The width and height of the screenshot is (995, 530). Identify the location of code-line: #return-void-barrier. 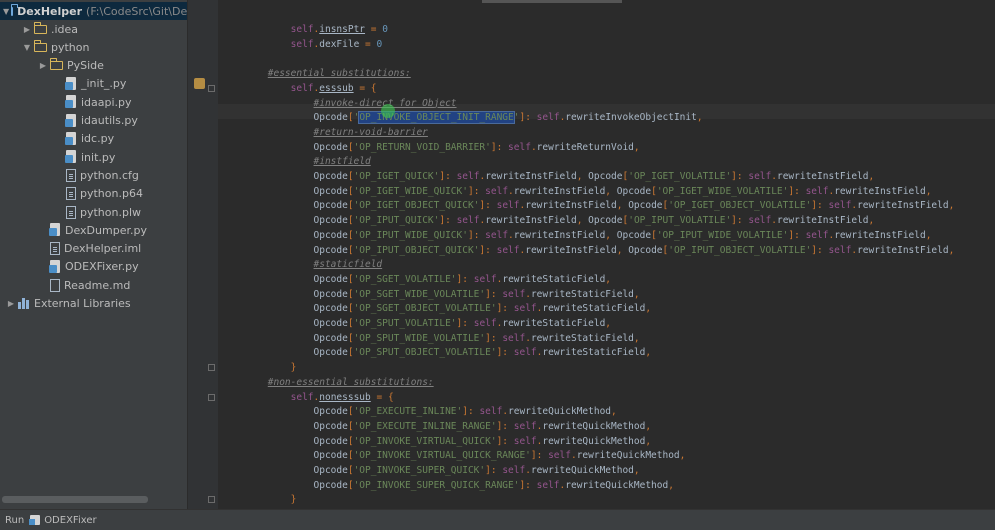
(325, 132).